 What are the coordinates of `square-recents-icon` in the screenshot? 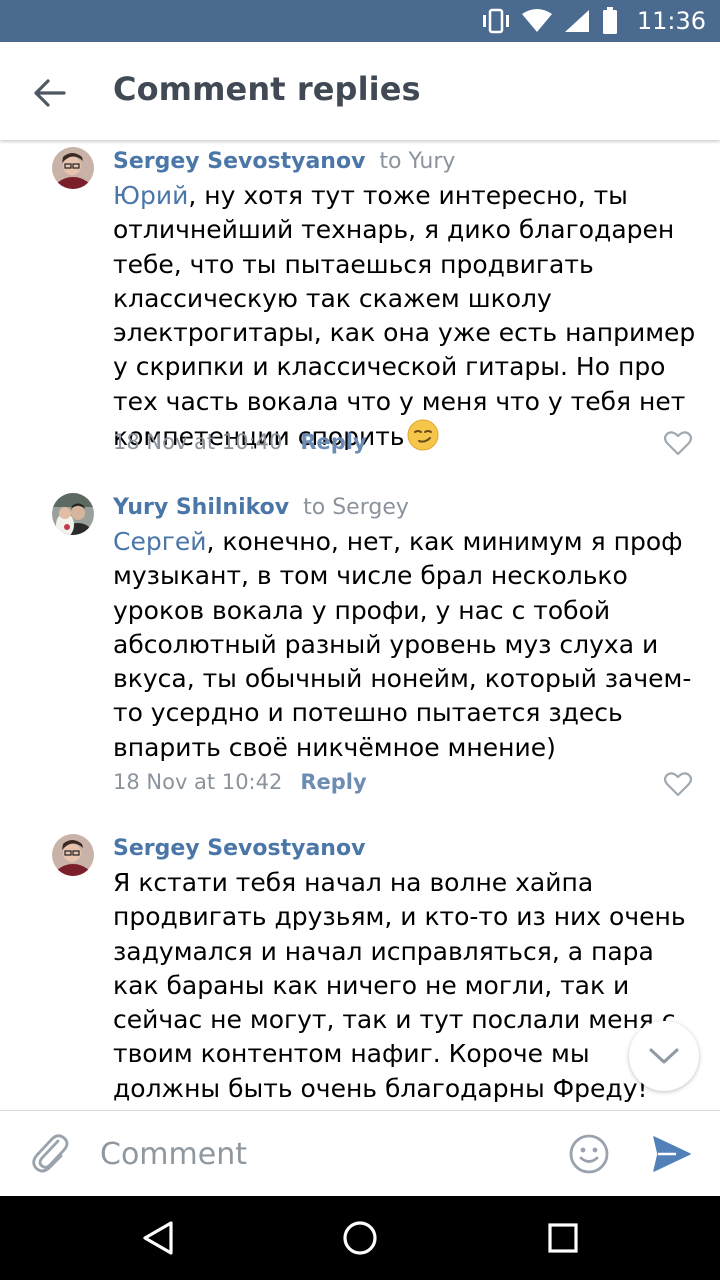 It's located at (563, 1238).